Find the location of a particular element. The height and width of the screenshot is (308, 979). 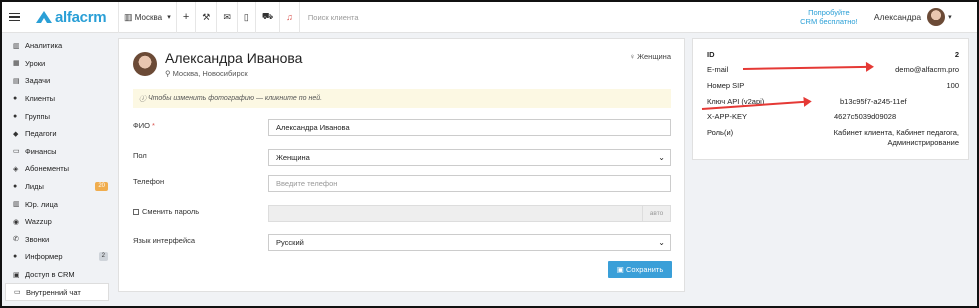

sidebar-item-informer: ● Информер 2 is located at coordinates (57, 257).